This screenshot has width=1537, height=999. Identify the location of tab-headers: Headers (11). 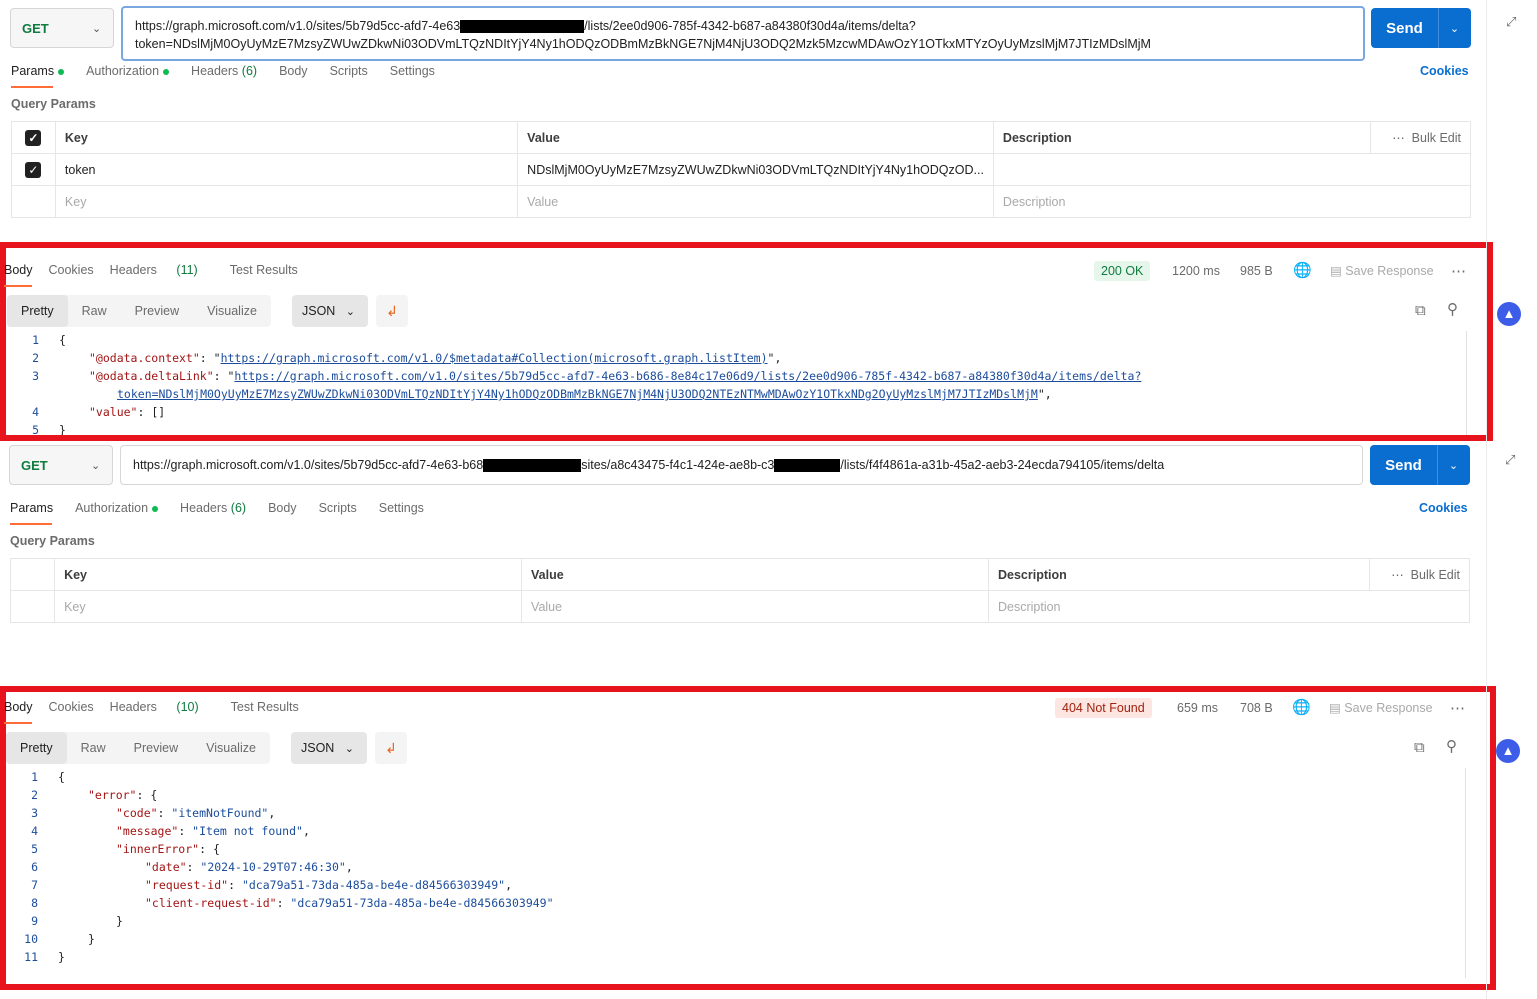
(162, 270).